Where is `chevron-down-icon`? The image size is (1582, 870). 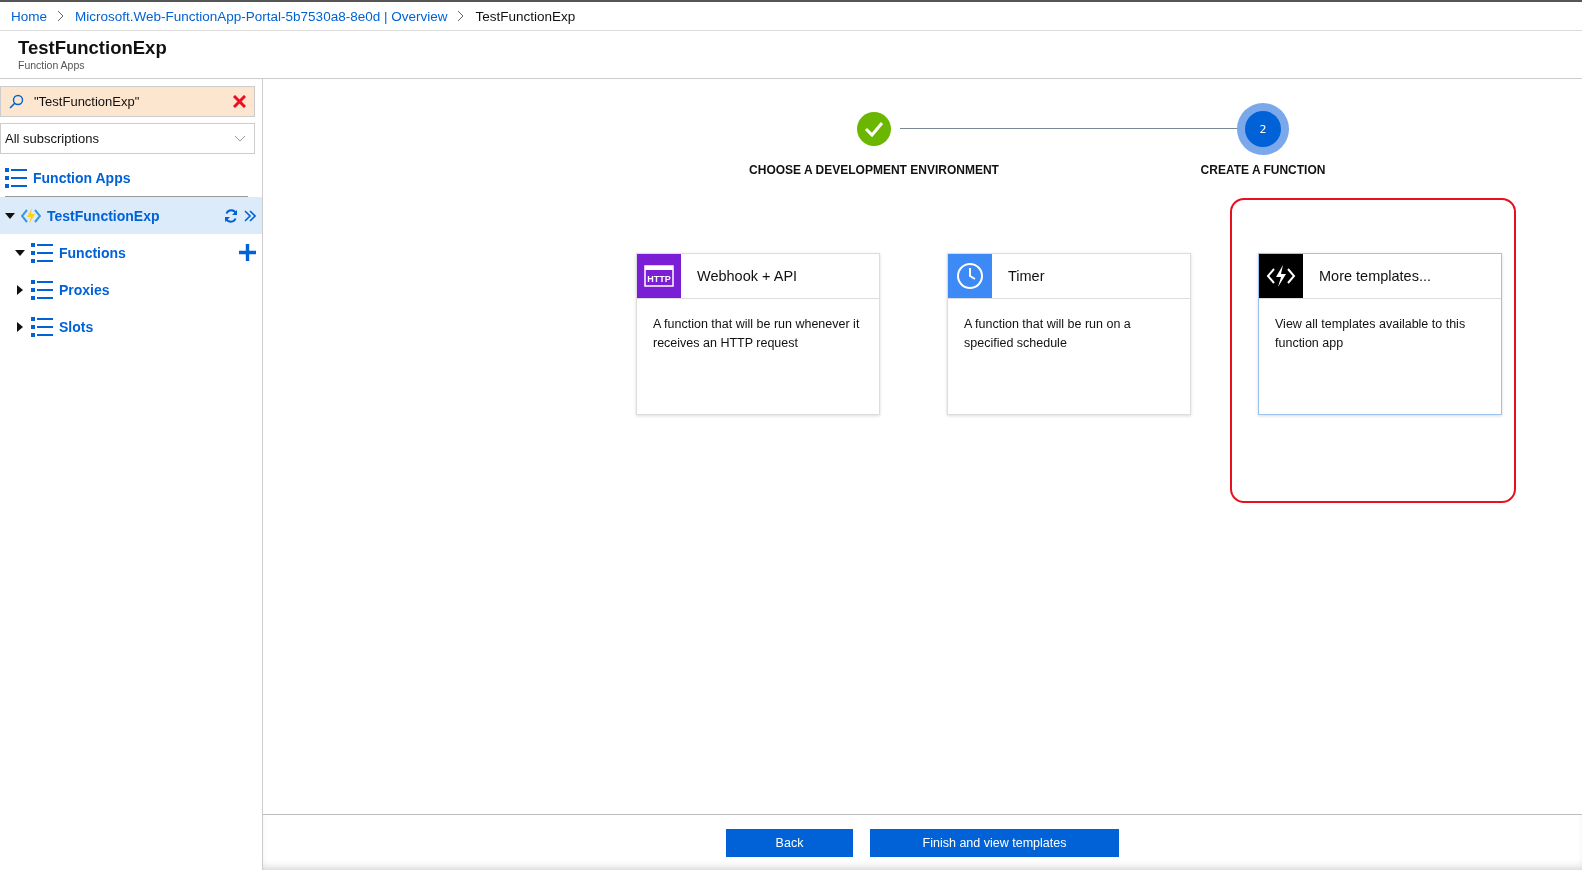
chevron-down-icon is located at coordinates (240, 138).